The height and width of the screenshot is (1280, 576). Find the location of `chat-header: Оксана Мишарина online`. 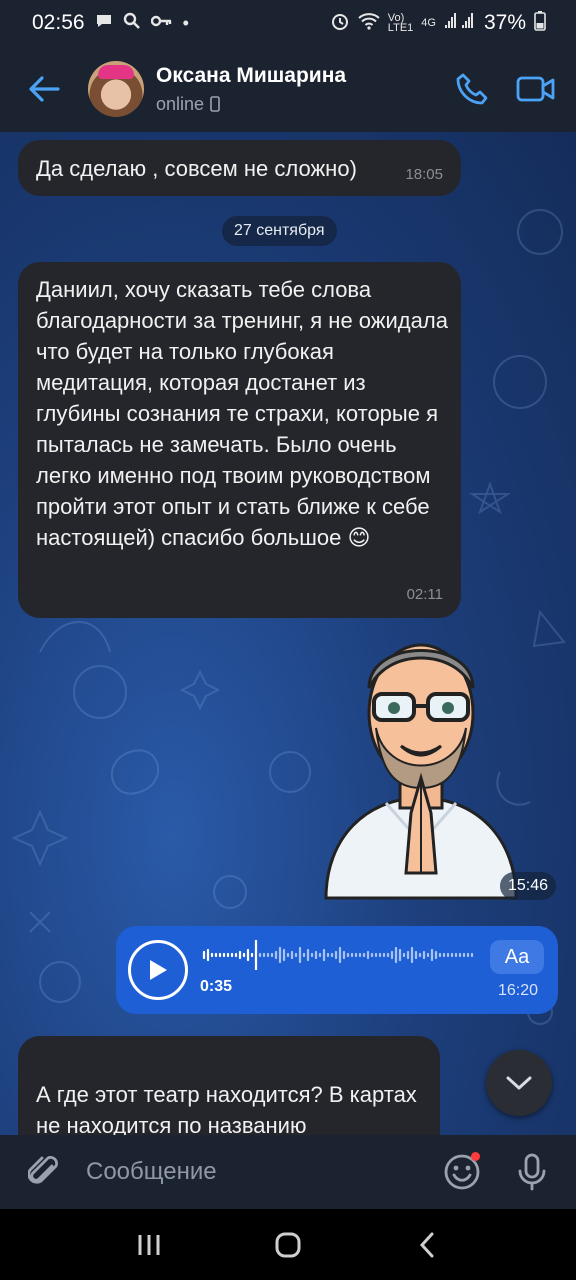

chat-header: Оксана Мишарина online is located at coordinates (288, 89).